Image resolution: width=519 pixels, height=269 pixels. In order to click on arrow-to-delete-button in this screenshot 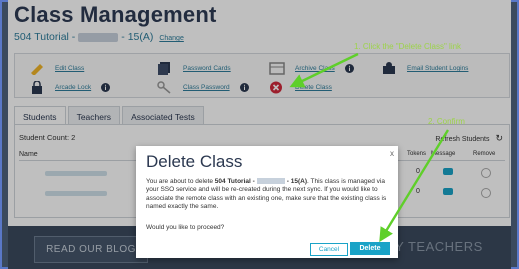, I will do `click(414, 186)`.